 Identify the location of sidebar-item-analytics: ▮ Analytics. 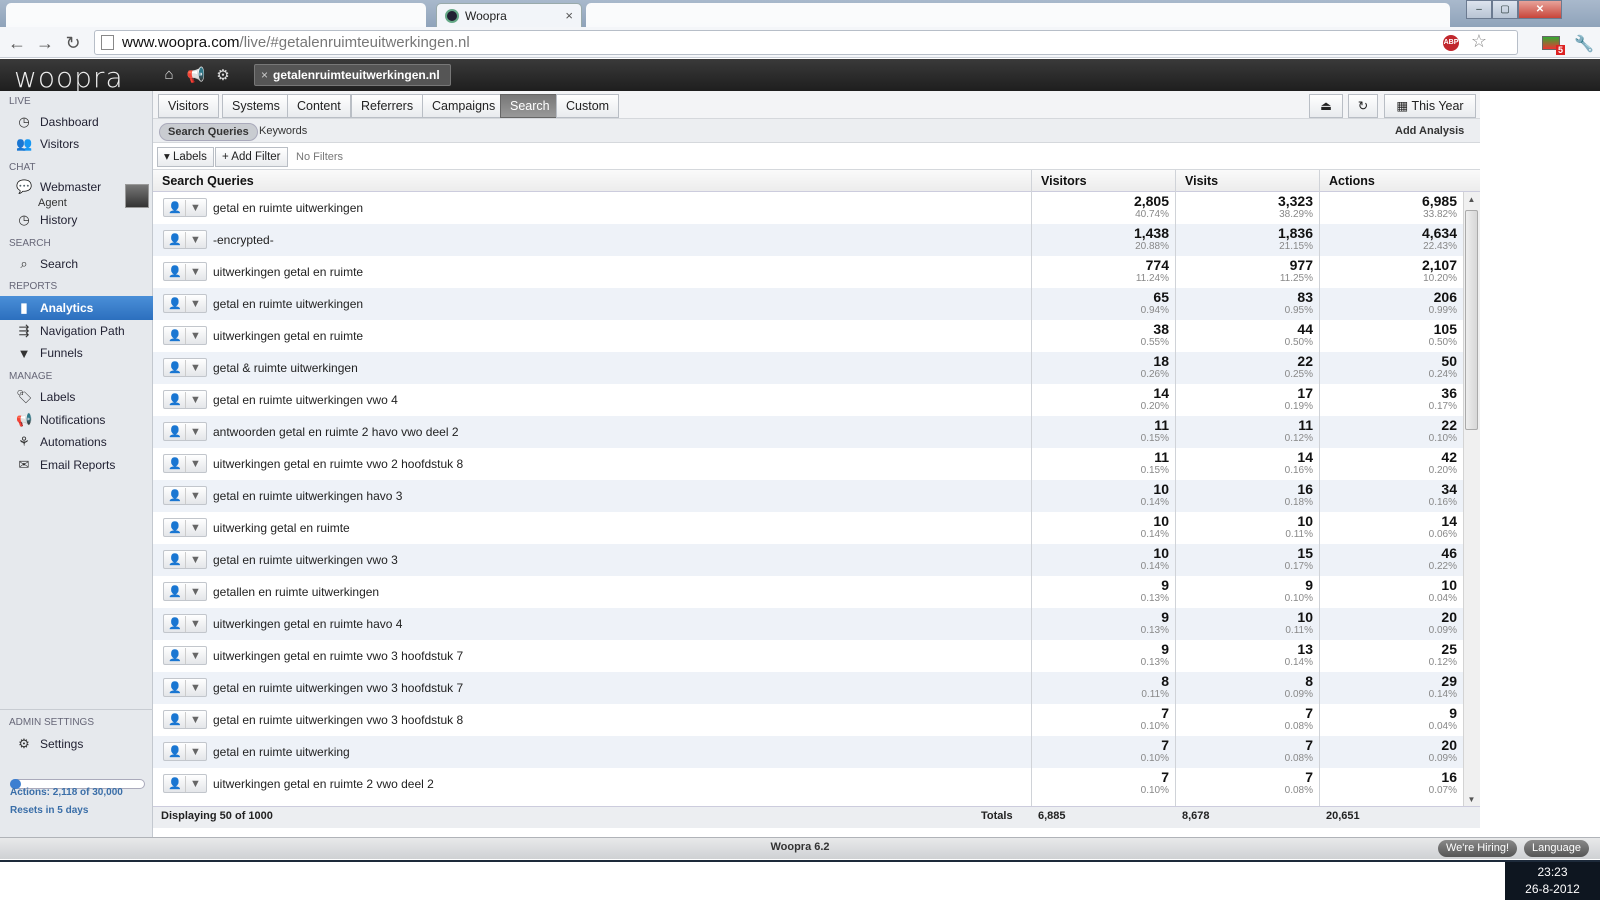
(76, 308).